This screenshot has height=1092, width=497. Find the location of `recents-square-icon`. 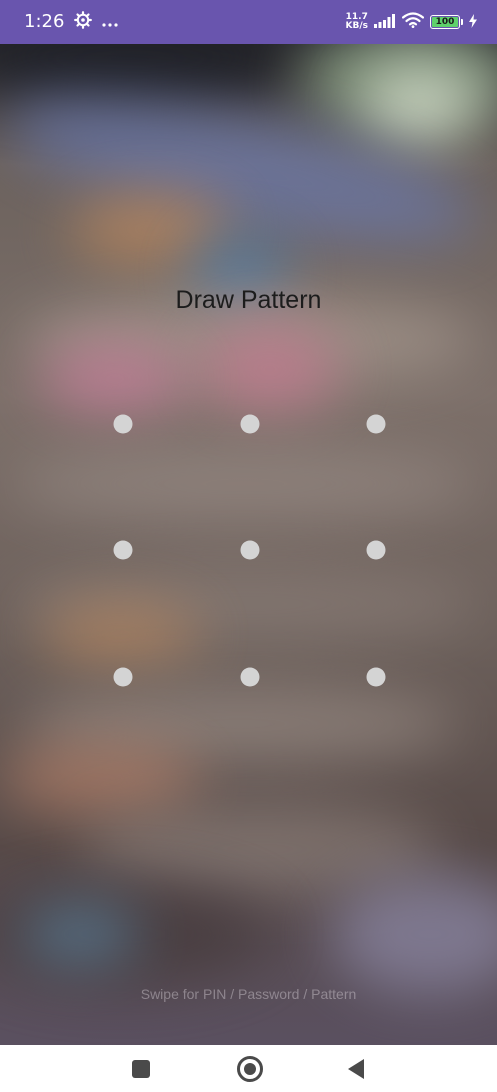

recents-square-icon is located at coordinates (141, 1068).